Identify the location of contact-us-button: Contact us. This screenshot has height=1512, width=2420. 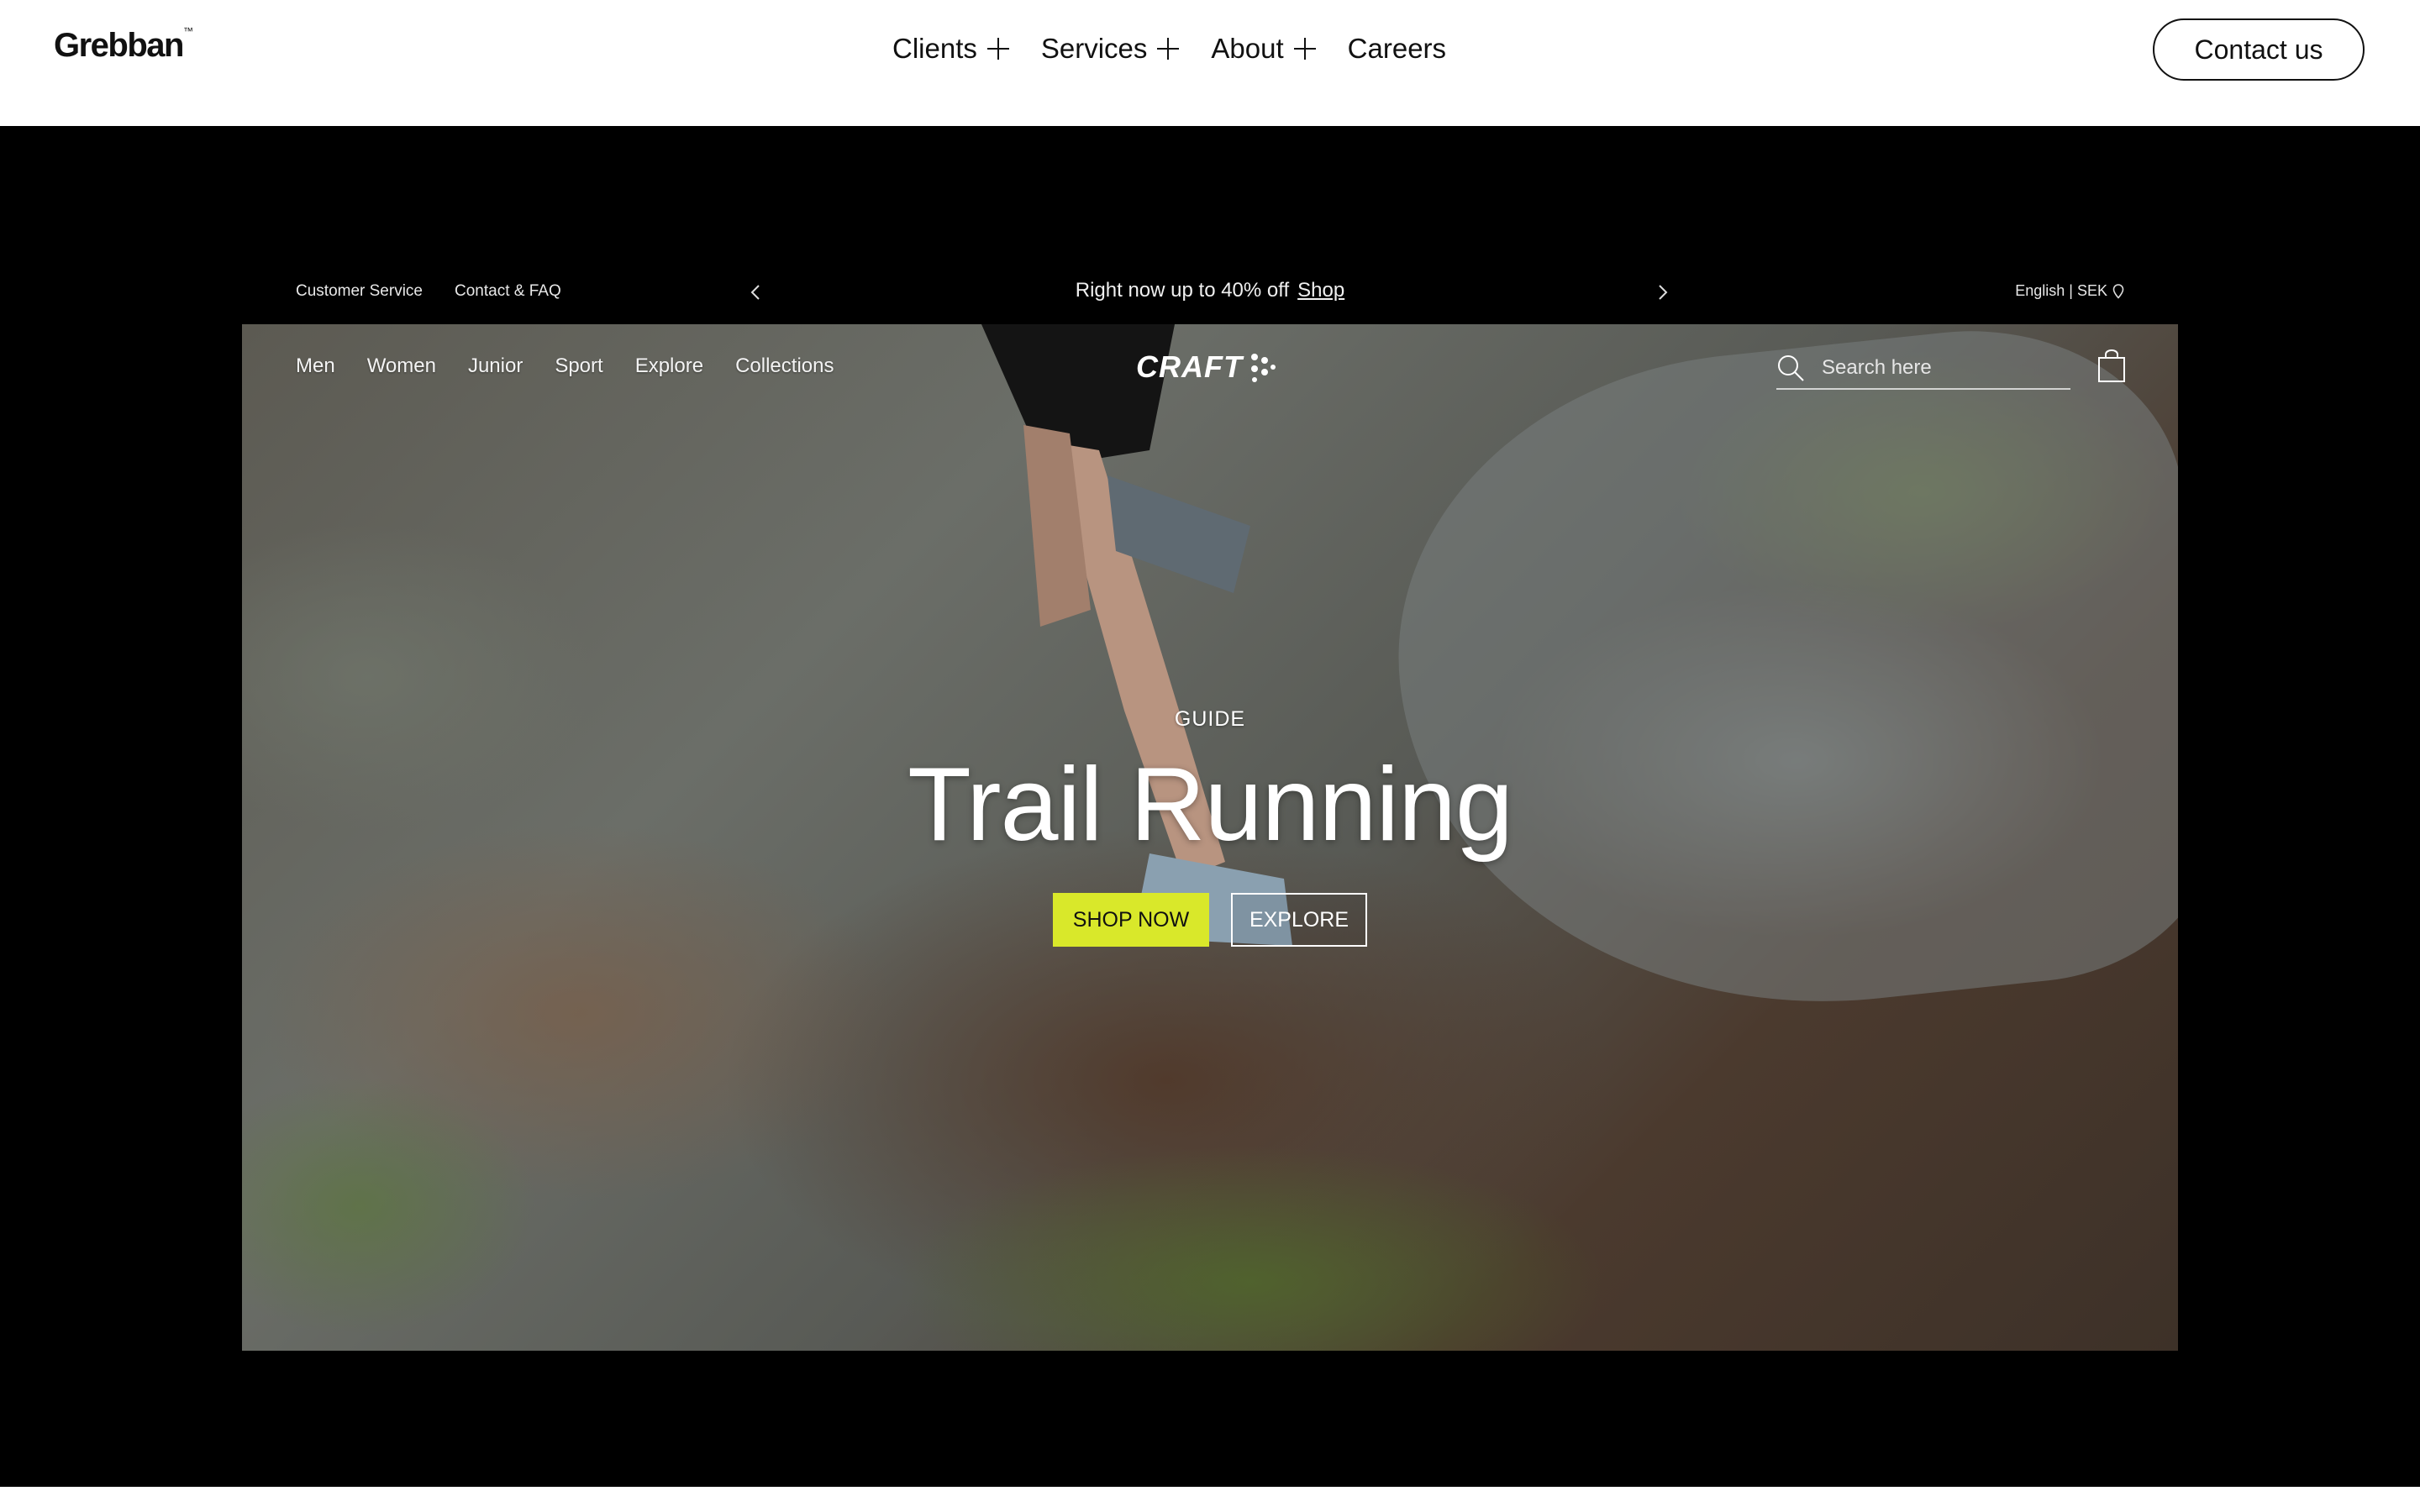
(2259, 49).